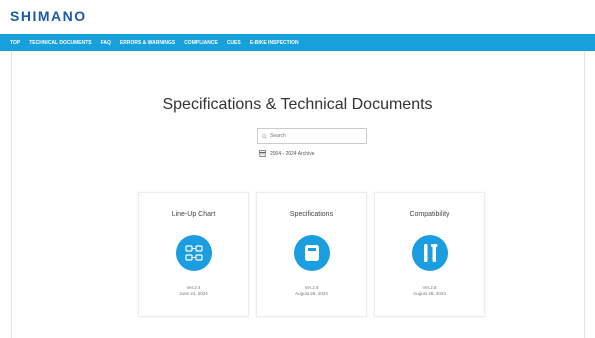  I want to click on page-title: Specifications & Technical Documents, so click(297, 104).